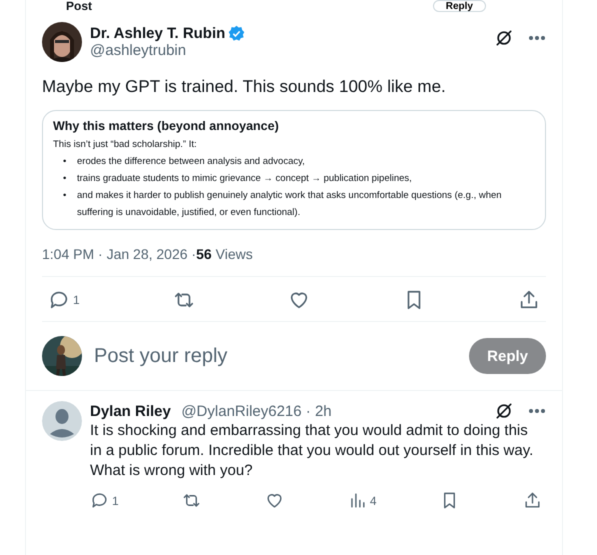 The width and height of the screenshot is (597, 555). Describe the element at coordinates (288, 50) in the screenshot. I see `author-handle: @ashleytrubin` at that location.